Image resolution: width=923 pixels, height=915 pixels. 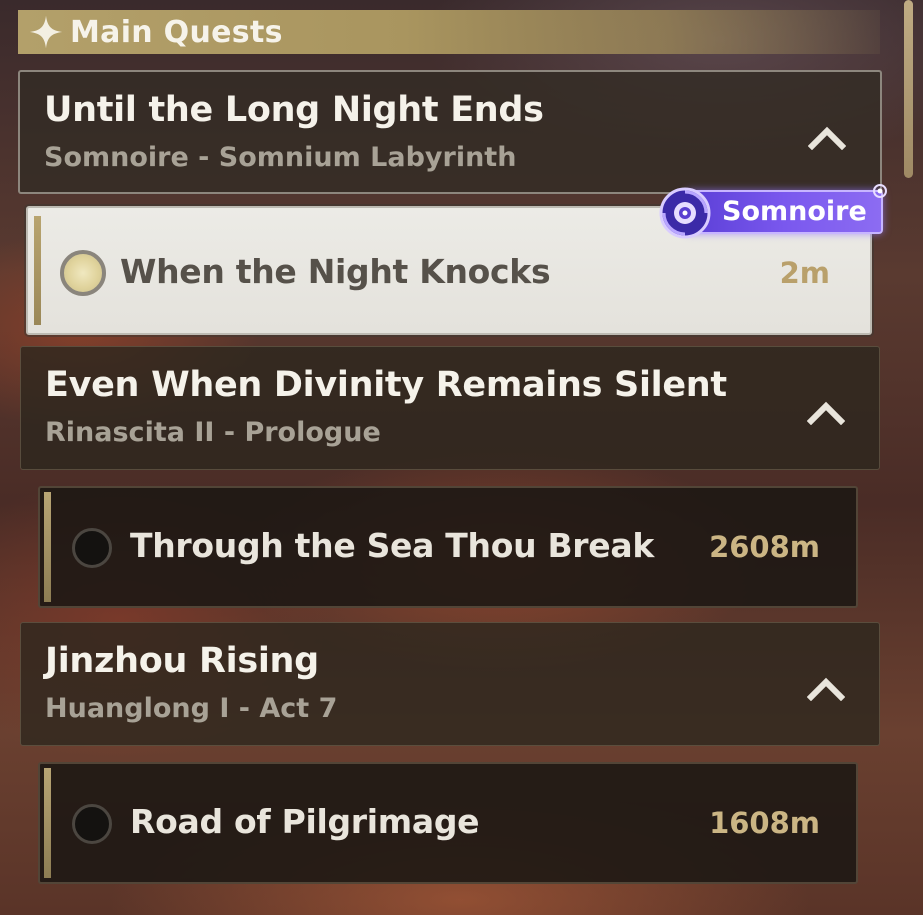 I want to click on task-name: When the Night Knocks, so click(x=335, y=271).